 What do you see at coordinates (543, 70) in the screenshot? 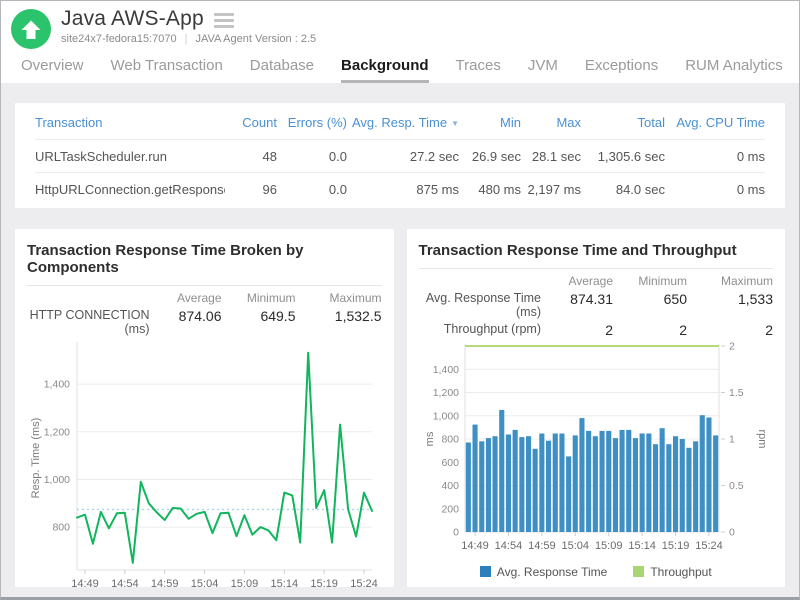
I see `tab-jvm: JVM` at bounding box center [543, 70].